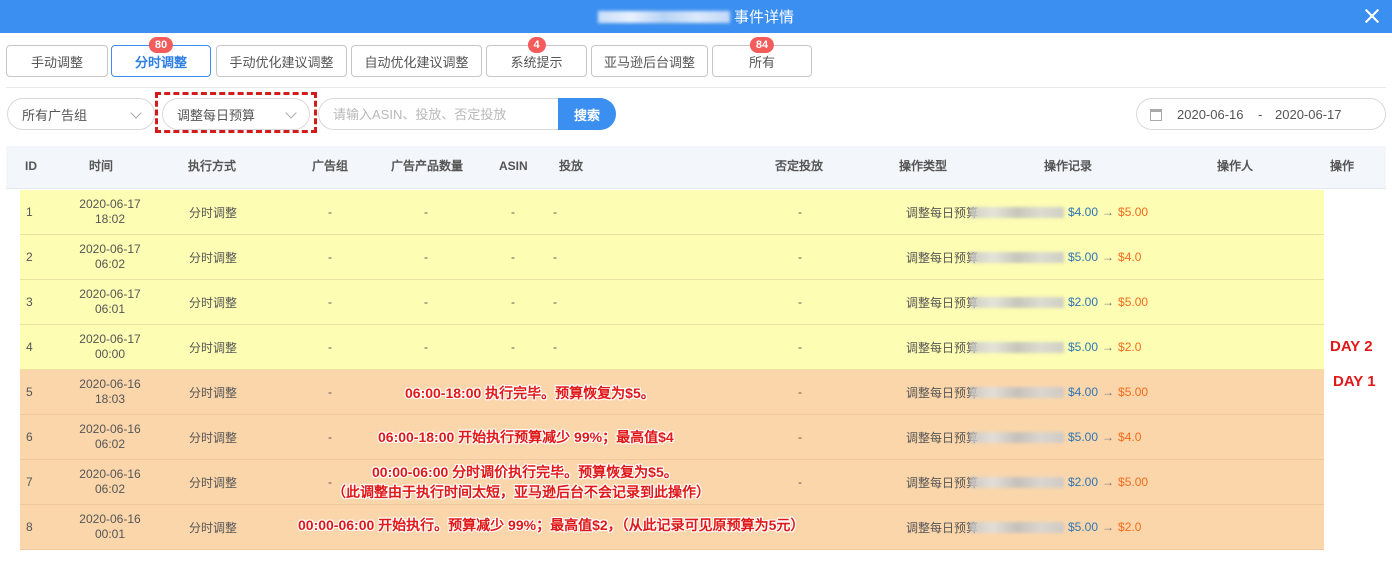  I want to click on col-product-count: 广告产品数量, so click(427, 166).